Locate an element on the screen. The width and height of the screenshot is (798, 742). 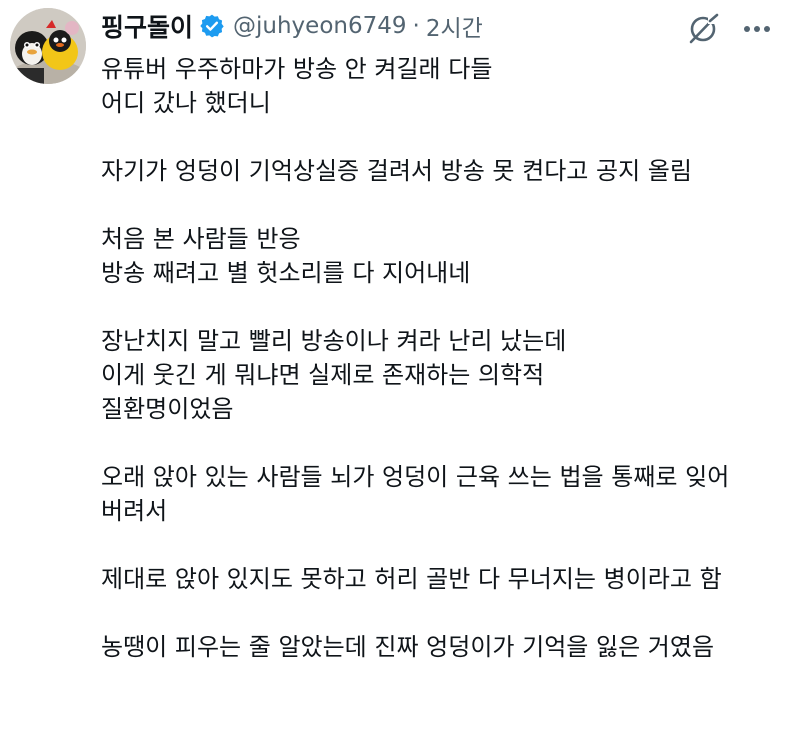
tweet-timestamp: 2시간 is located at coordinates (454, 26).